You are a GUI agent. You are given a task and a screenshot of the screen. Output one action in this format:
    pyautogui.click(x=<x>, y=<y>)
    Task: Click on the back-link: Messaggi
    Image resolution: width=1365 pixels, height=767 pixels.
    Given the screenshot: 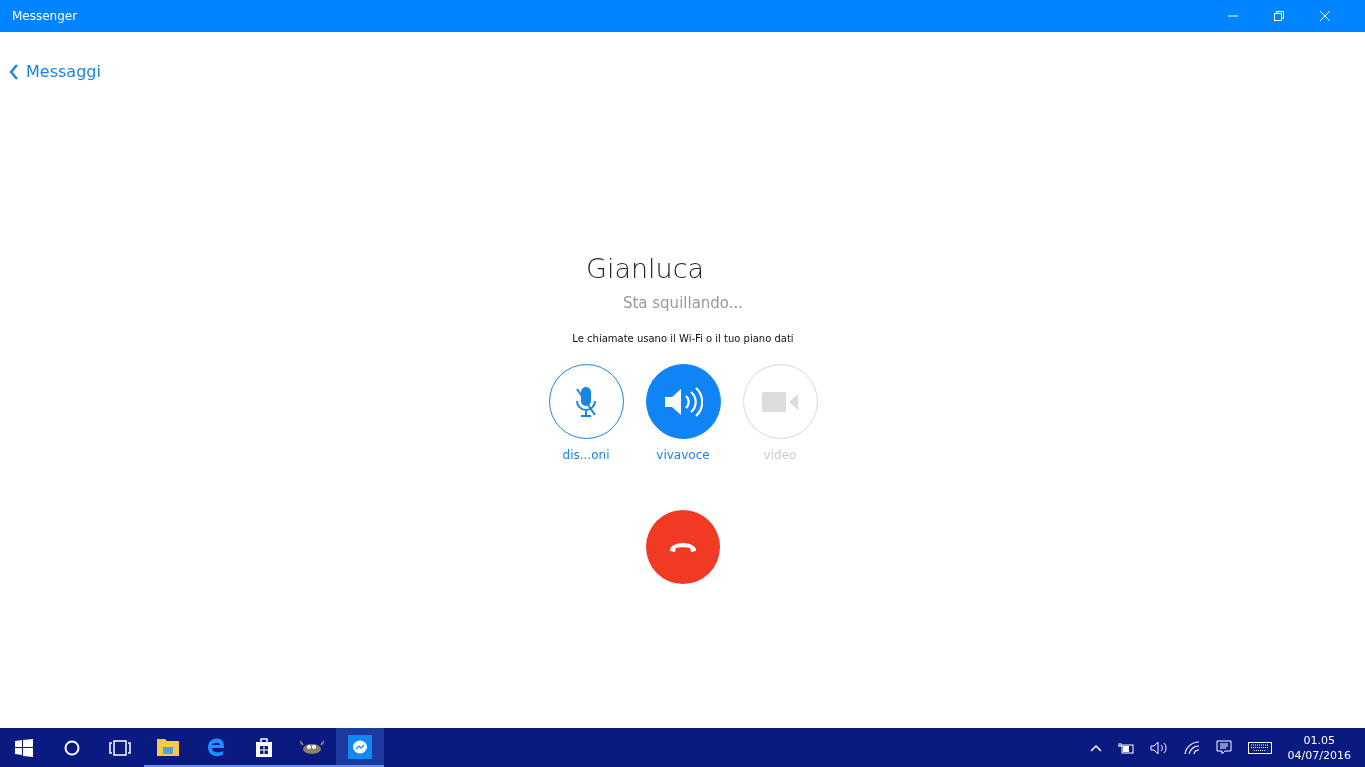 What is the action you would take?
    pyautogui.click(x=55, y=71)
    